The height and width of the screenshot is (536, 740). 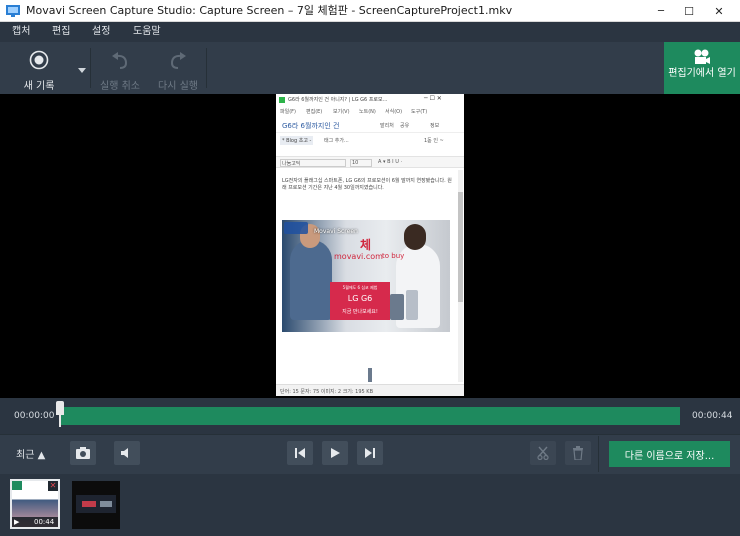 I want to click on redo-label: 다시 실행, so click(x=178, y=86).